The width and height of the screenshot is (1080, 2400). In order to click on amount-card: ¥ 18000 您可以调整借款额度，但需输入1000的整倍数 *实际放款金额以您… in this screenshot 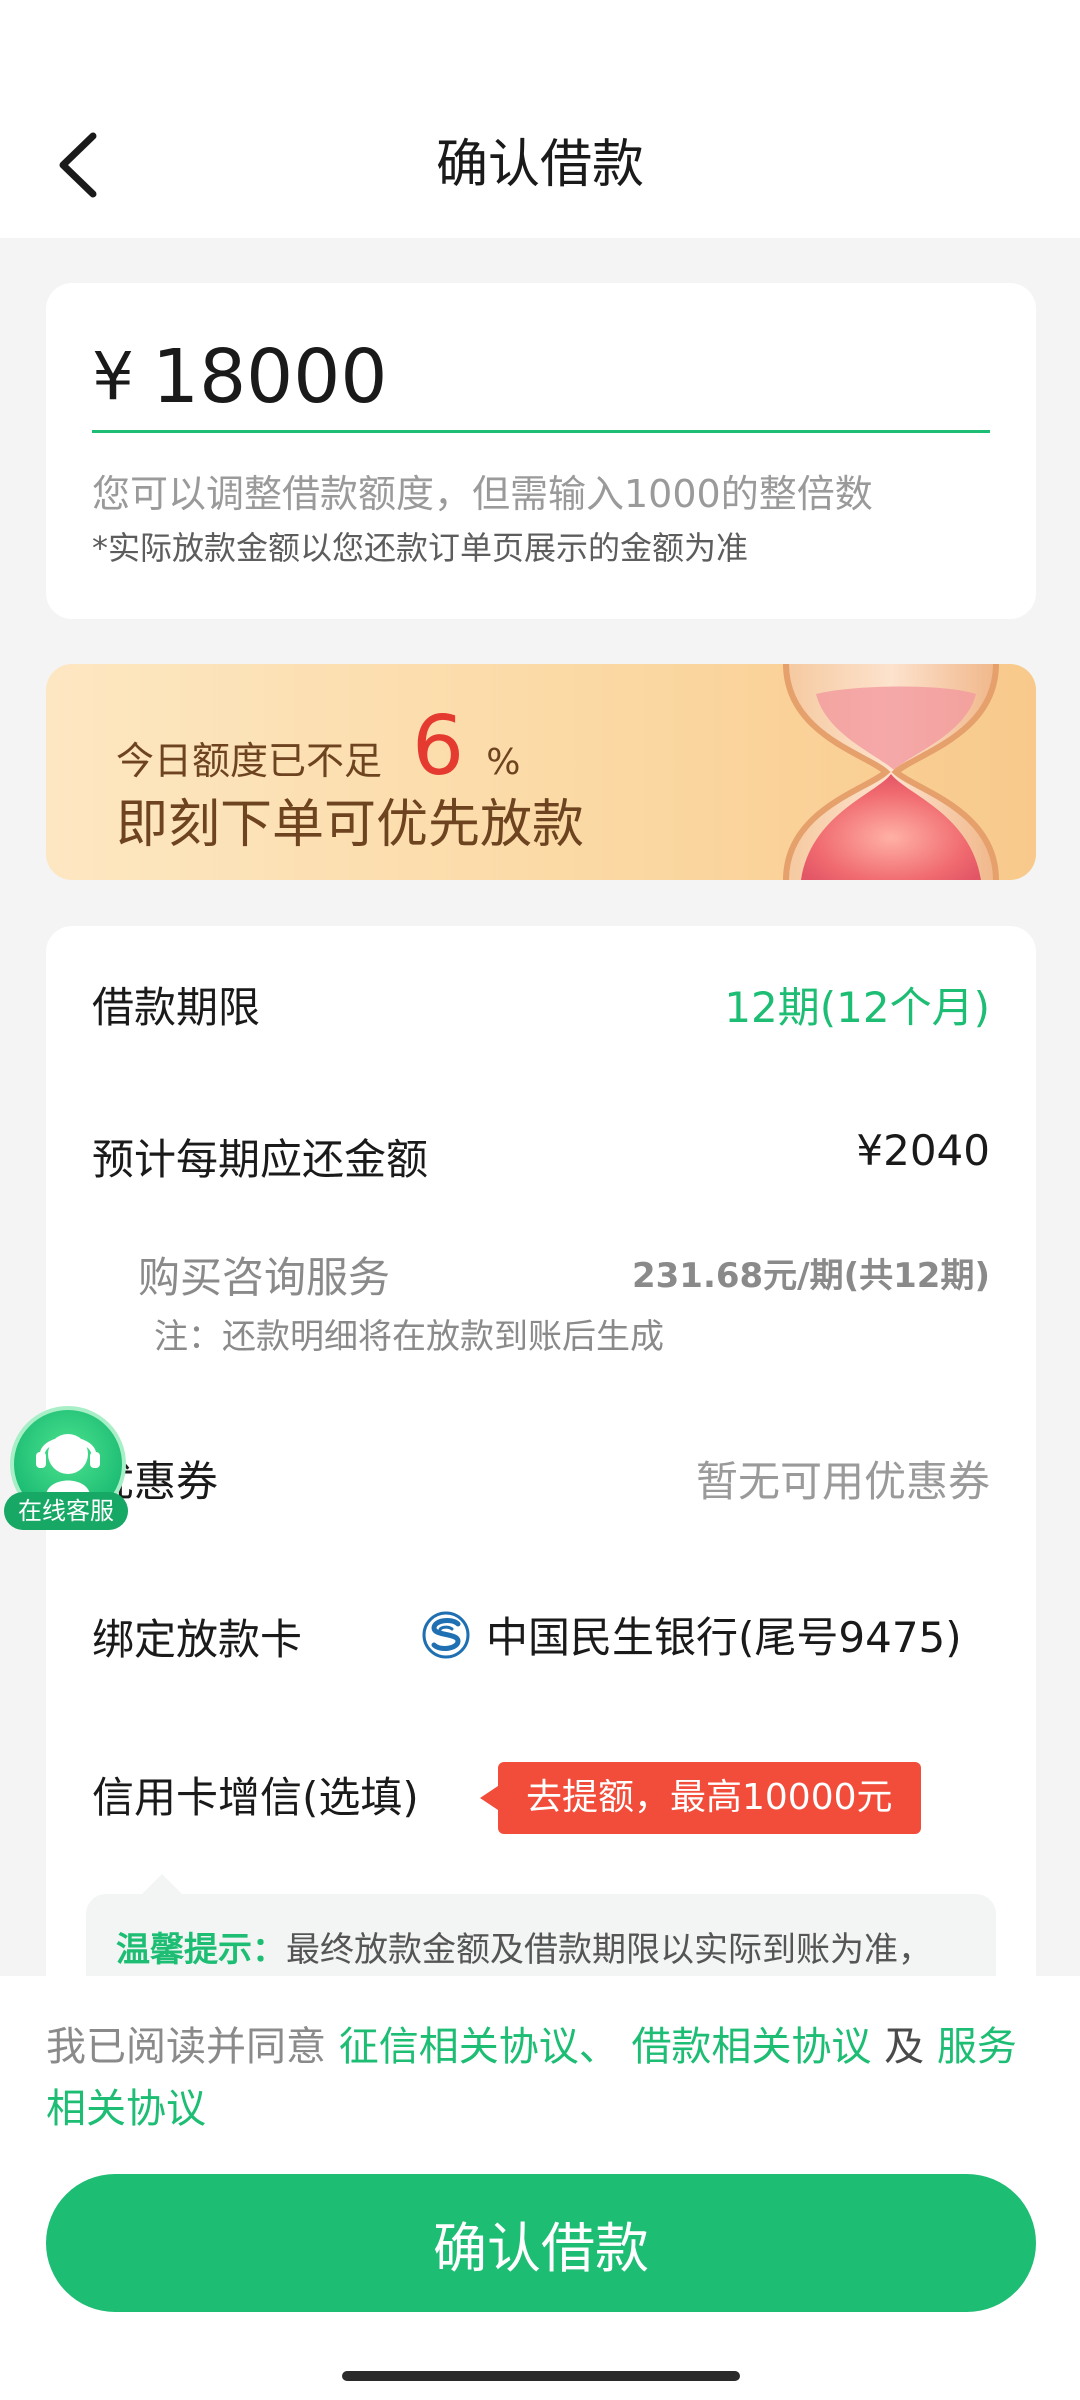, I will do `click(541, 451)`.